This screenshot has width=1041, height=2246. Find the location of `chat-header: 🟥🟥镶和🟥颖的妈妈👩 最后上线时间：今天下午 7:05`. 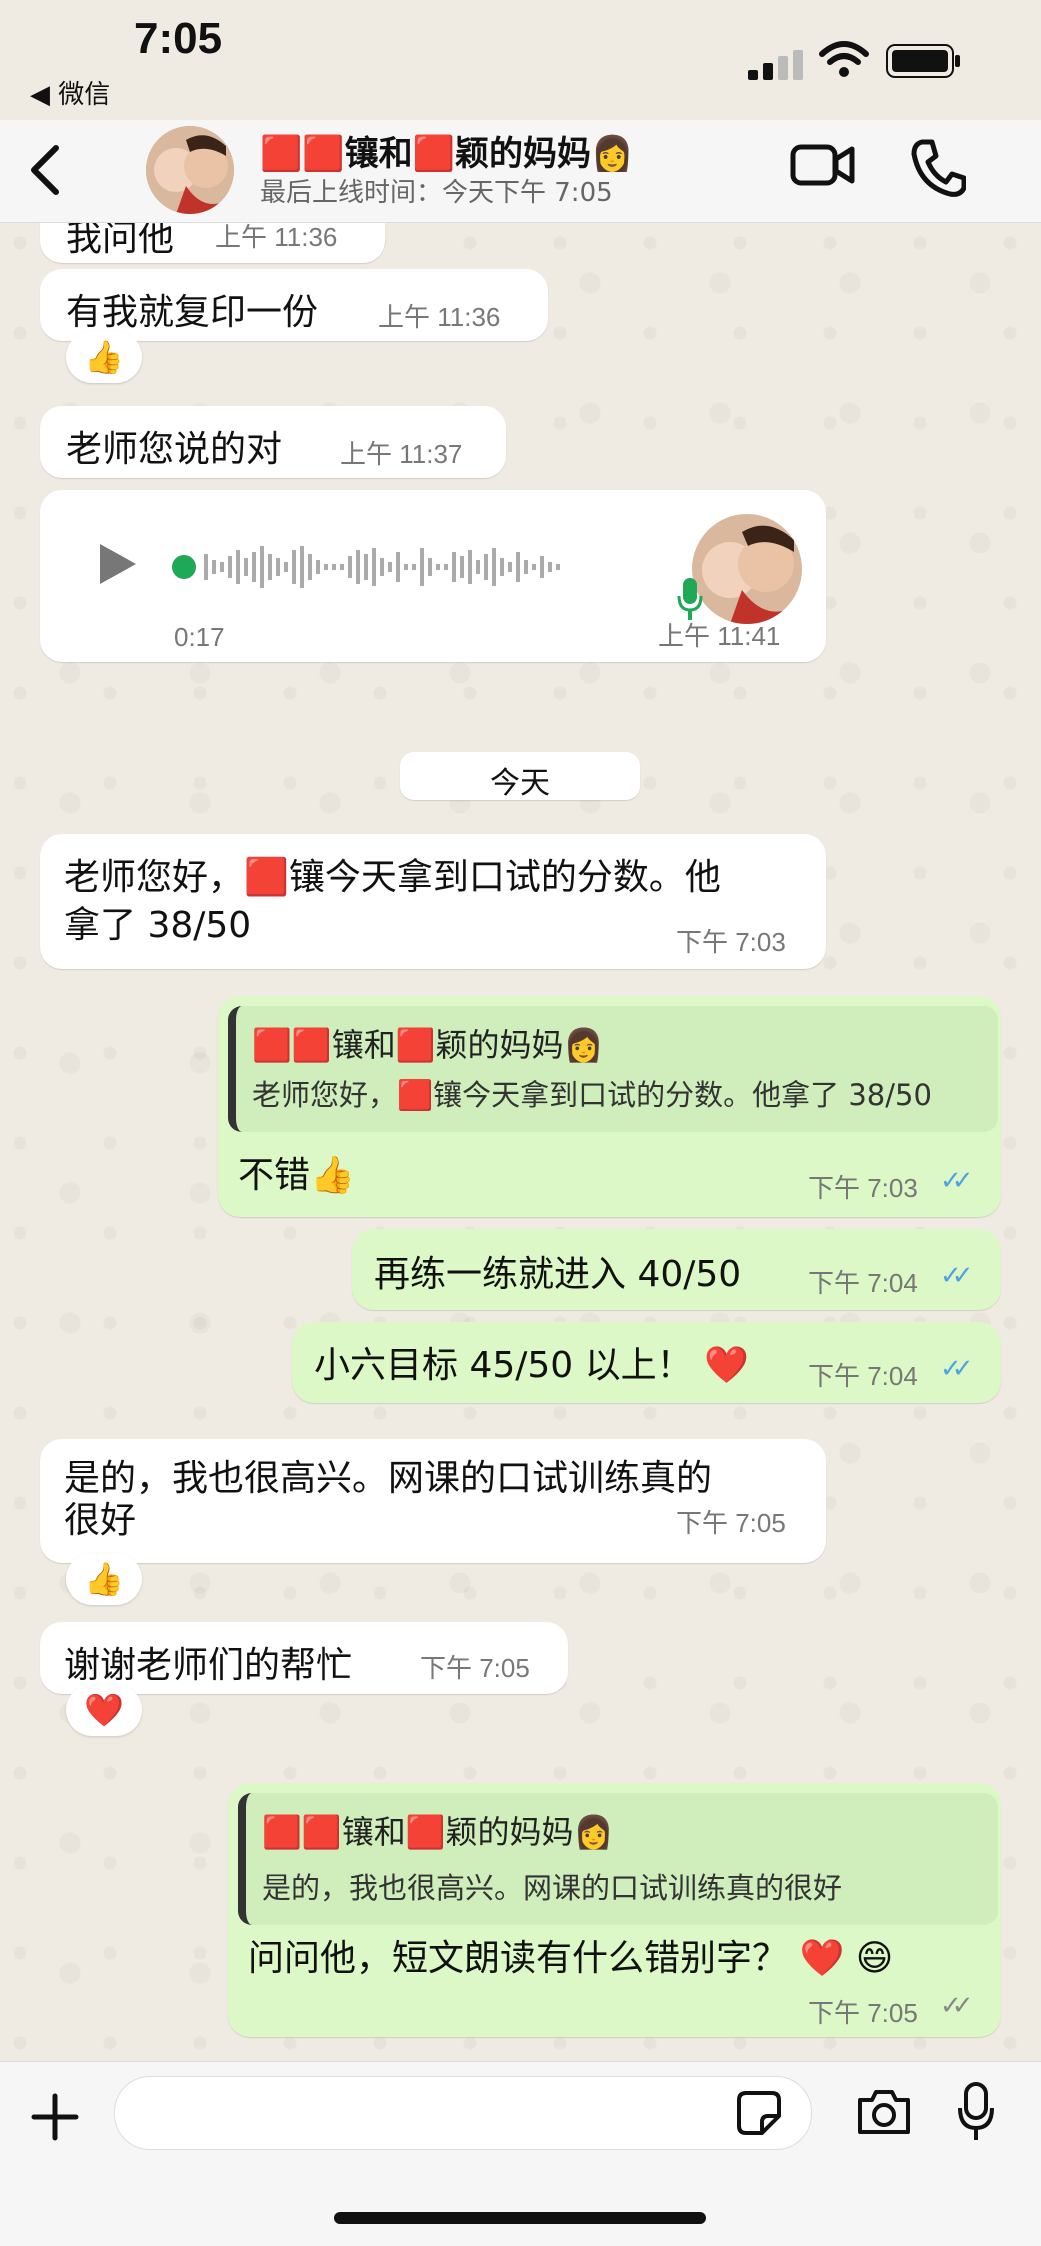

chat-header: 🟥🟥镶和🟥颖的妈妈👩 最后上线时间：今天下午 7:05 is located at coordinates (520, 171).